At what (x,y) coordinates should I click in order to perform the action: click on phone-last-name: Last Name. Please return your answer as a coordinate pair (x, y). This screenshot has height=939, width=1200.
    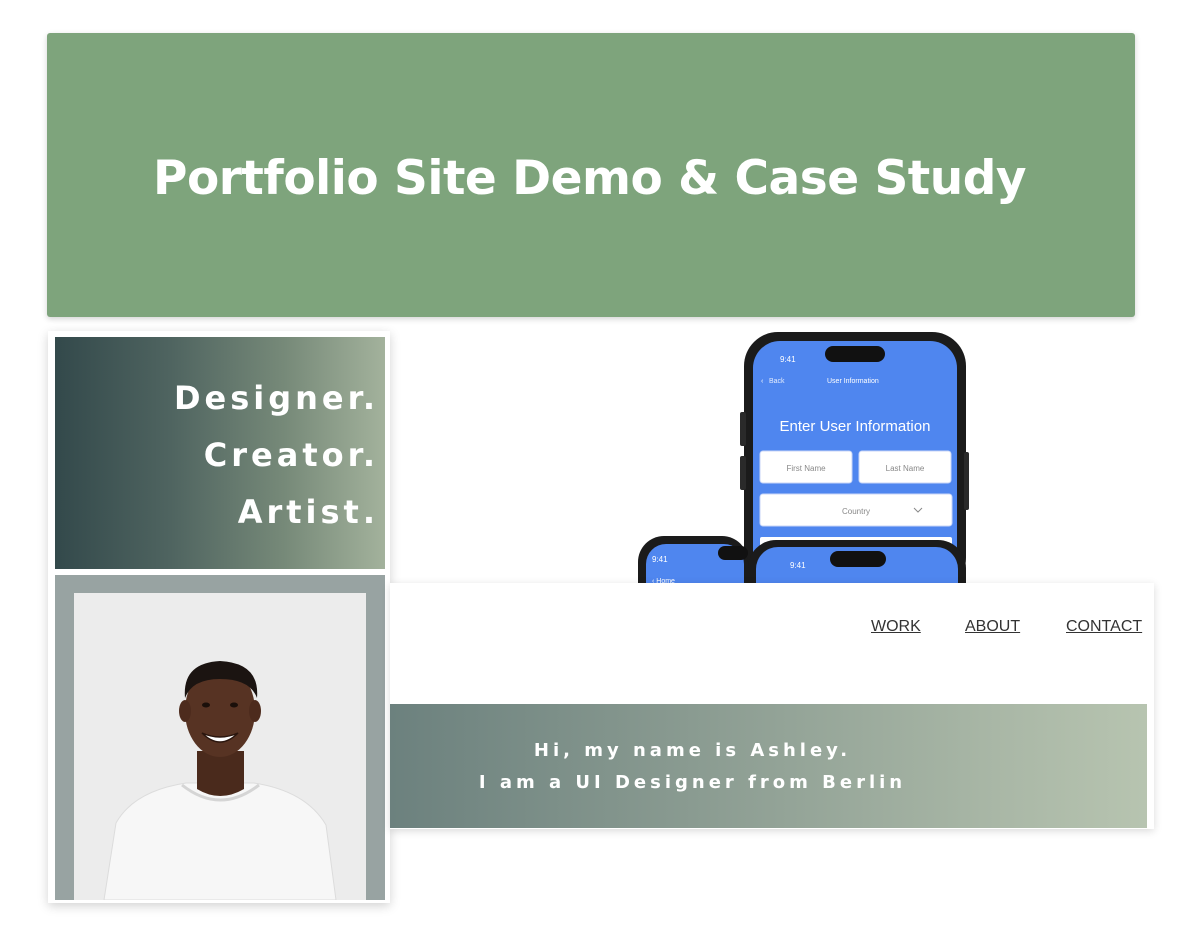
    Looking at the image, I should click on (905, 468).